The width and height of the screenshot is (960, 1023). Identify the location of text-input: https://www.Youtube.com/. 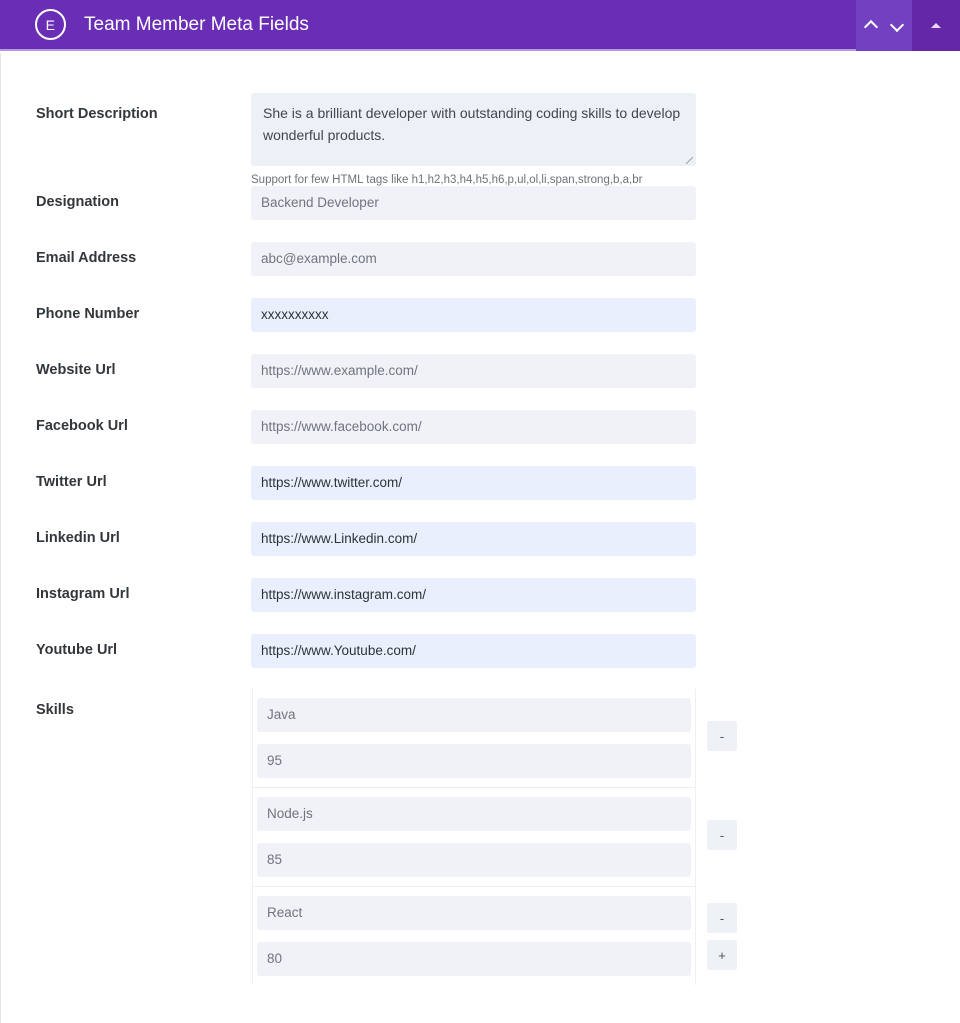
(473, 651).